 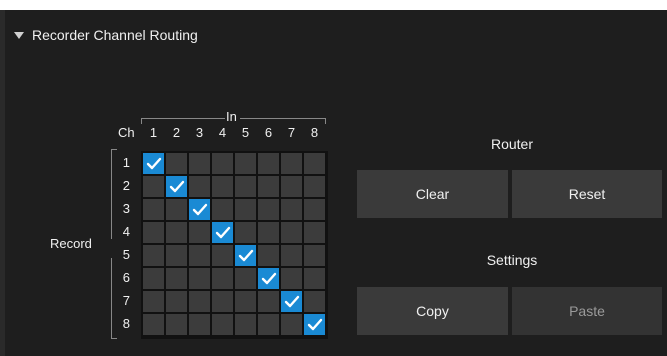 I want to click on row-label: 4, so click(x=126, y=231).